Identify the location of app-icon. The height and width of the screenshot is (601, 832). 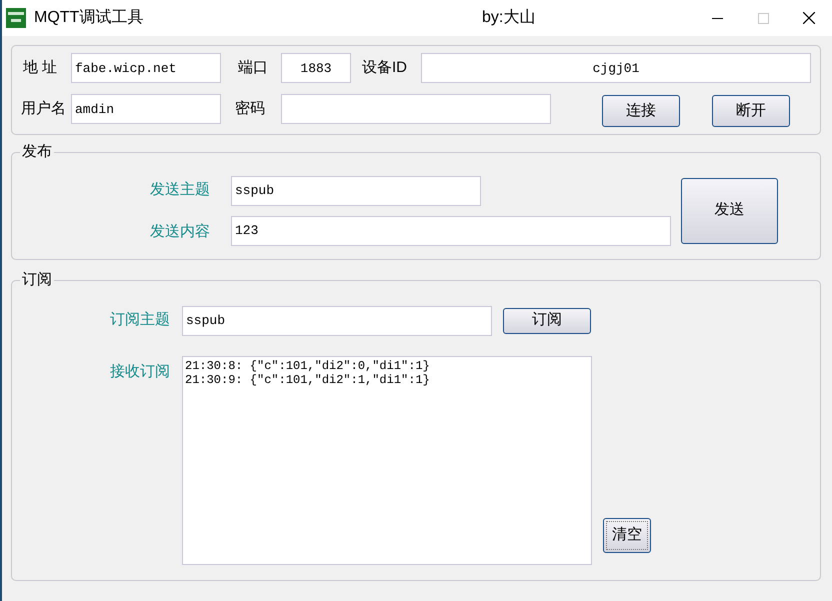
(16, 18).